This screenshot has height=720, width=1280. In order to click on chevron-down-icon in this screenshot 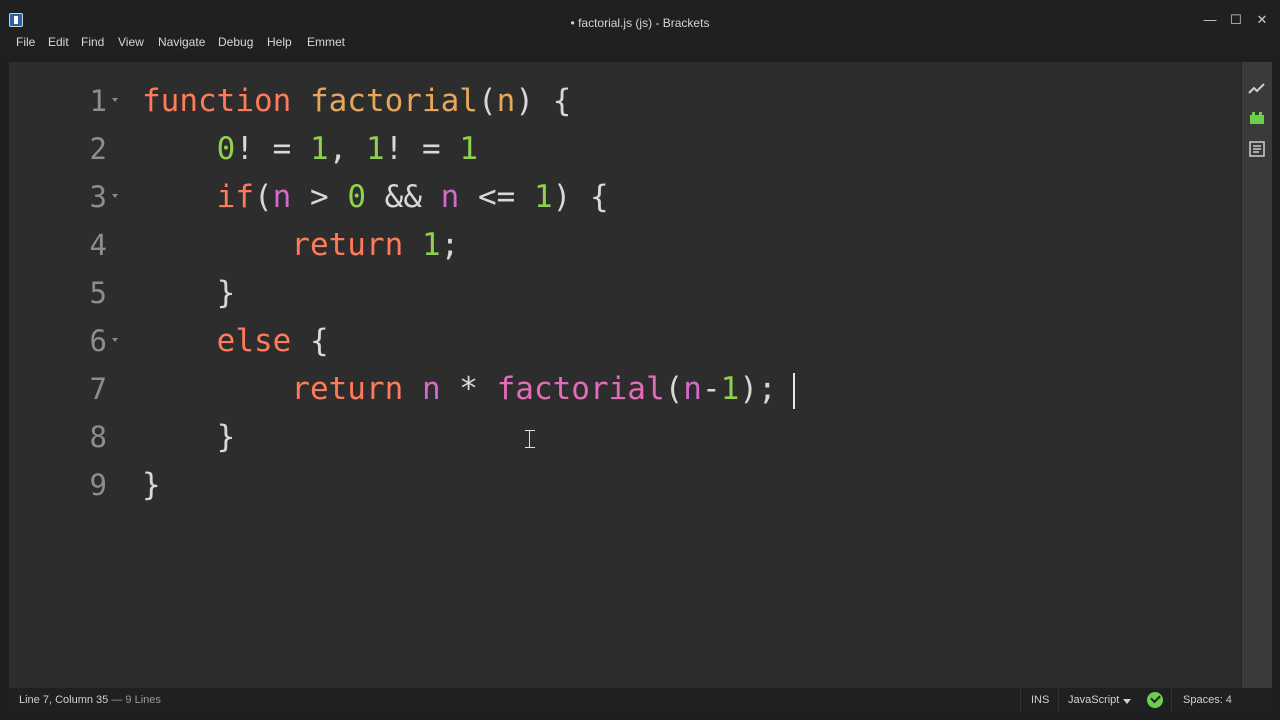, I will do `click(1127, 701)`.